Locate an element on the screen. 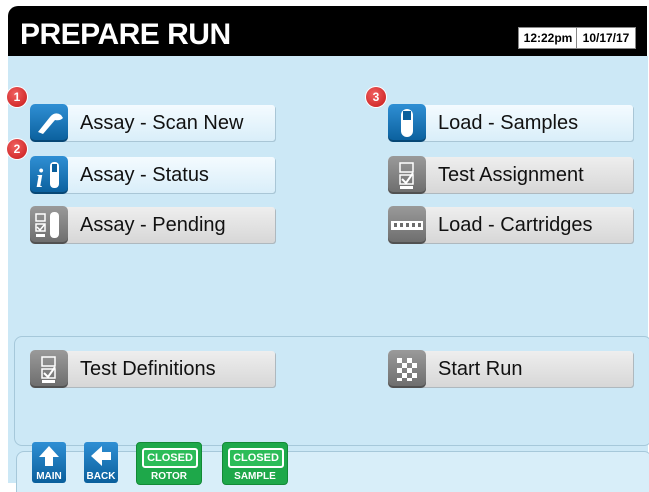 This screenshot has height=492, width=649. test-assignment-label: Test Assignment is located at coordinates (511, 175).